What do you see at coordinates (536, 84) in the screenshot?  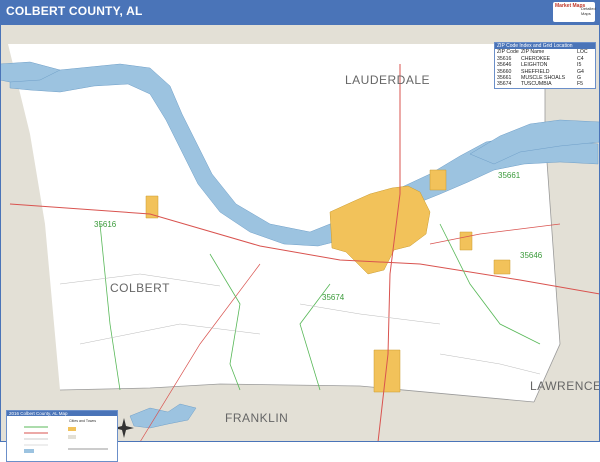 I see `zip-name-cell: TUSCUMBIA` at bounding box center [536, 84].